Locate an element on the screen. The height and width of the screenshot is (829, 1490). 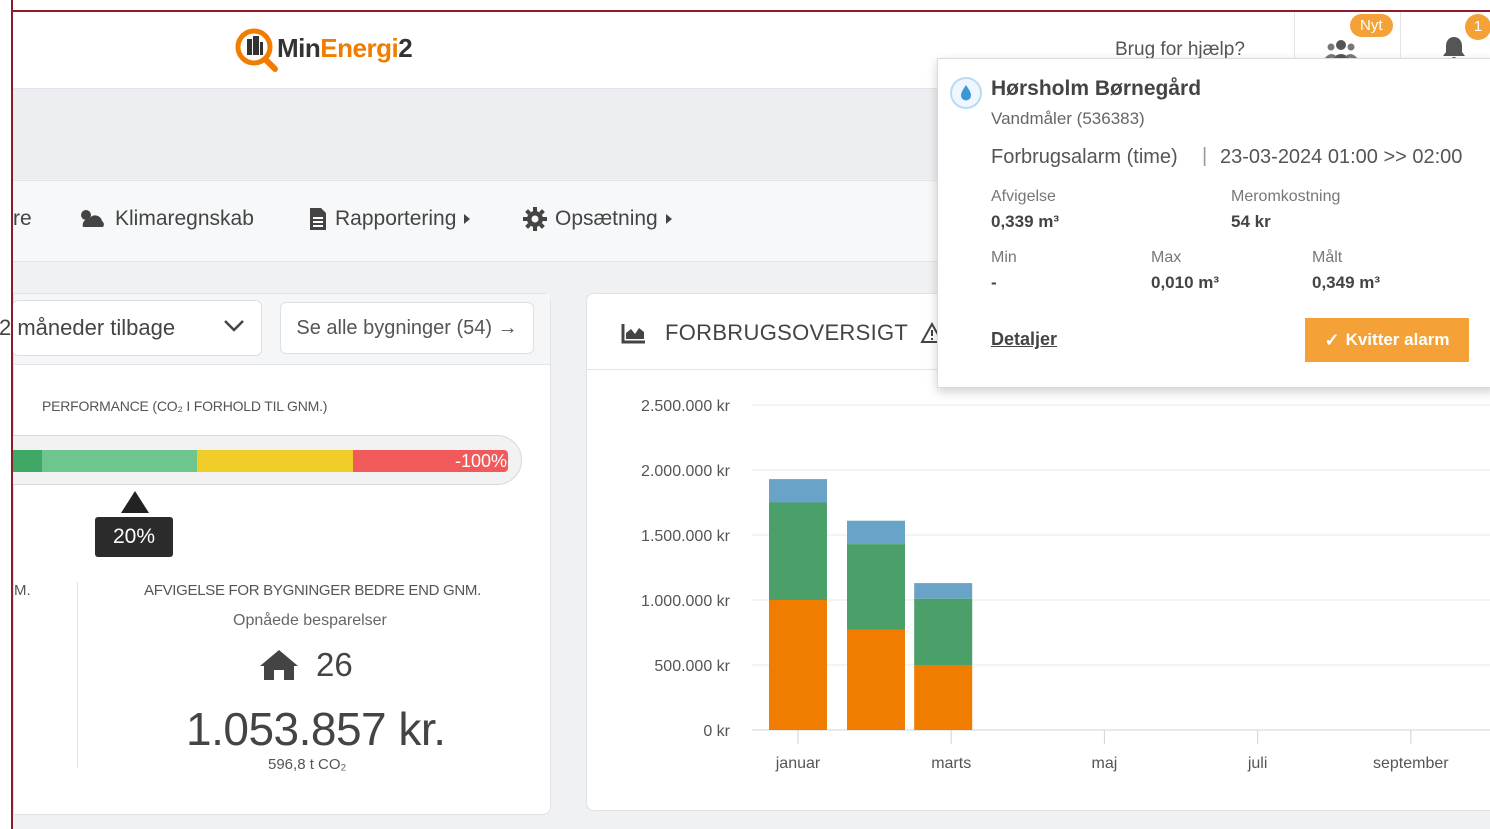
meromkostning-label: Meromkostning is located at coordinates (1286, 196).